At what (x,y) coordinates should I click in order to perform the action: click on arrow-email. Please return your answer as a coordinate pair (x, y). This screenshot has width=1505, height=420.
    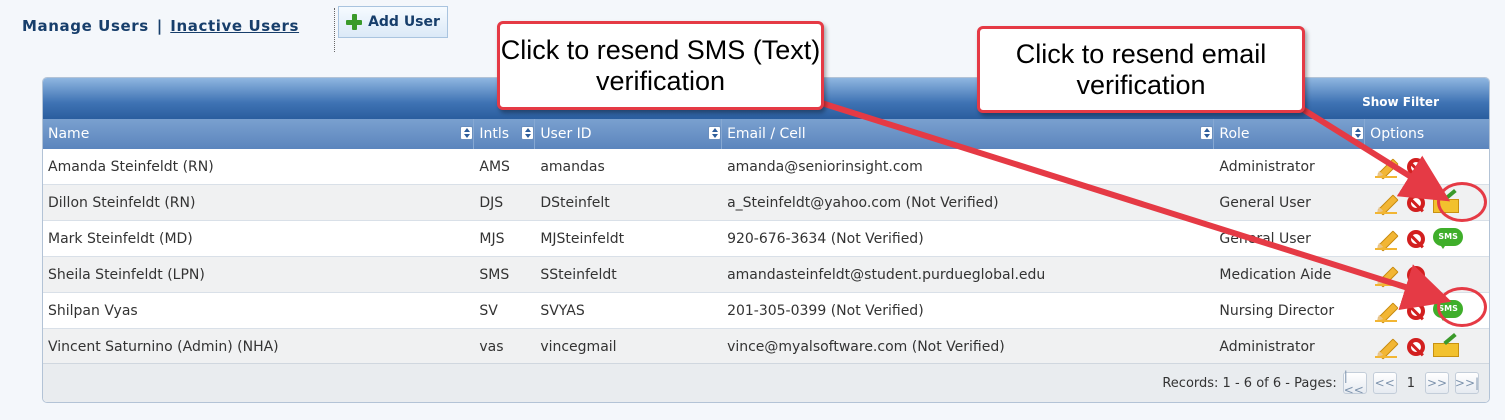
    Looking at the image, I should click on (1372, 152).